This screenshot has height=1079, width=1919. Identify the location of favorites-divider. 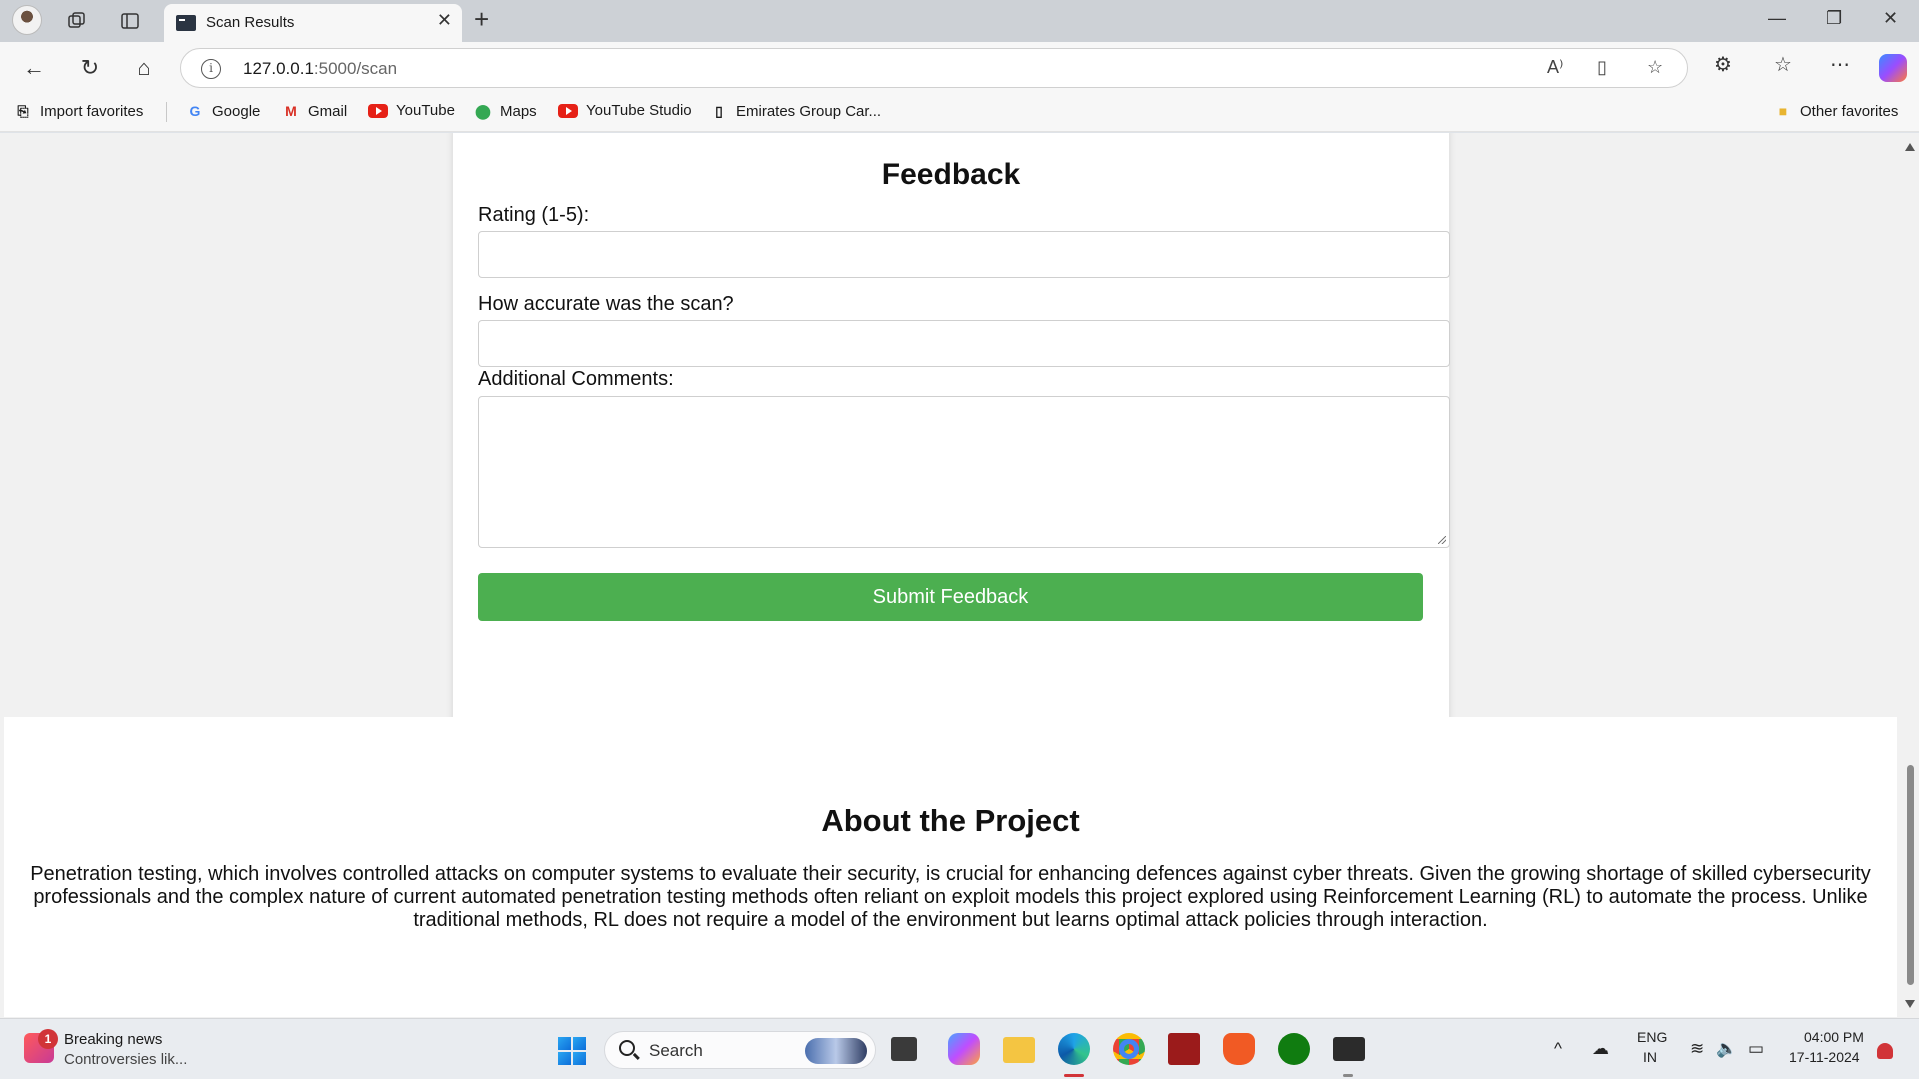
(166, 112).